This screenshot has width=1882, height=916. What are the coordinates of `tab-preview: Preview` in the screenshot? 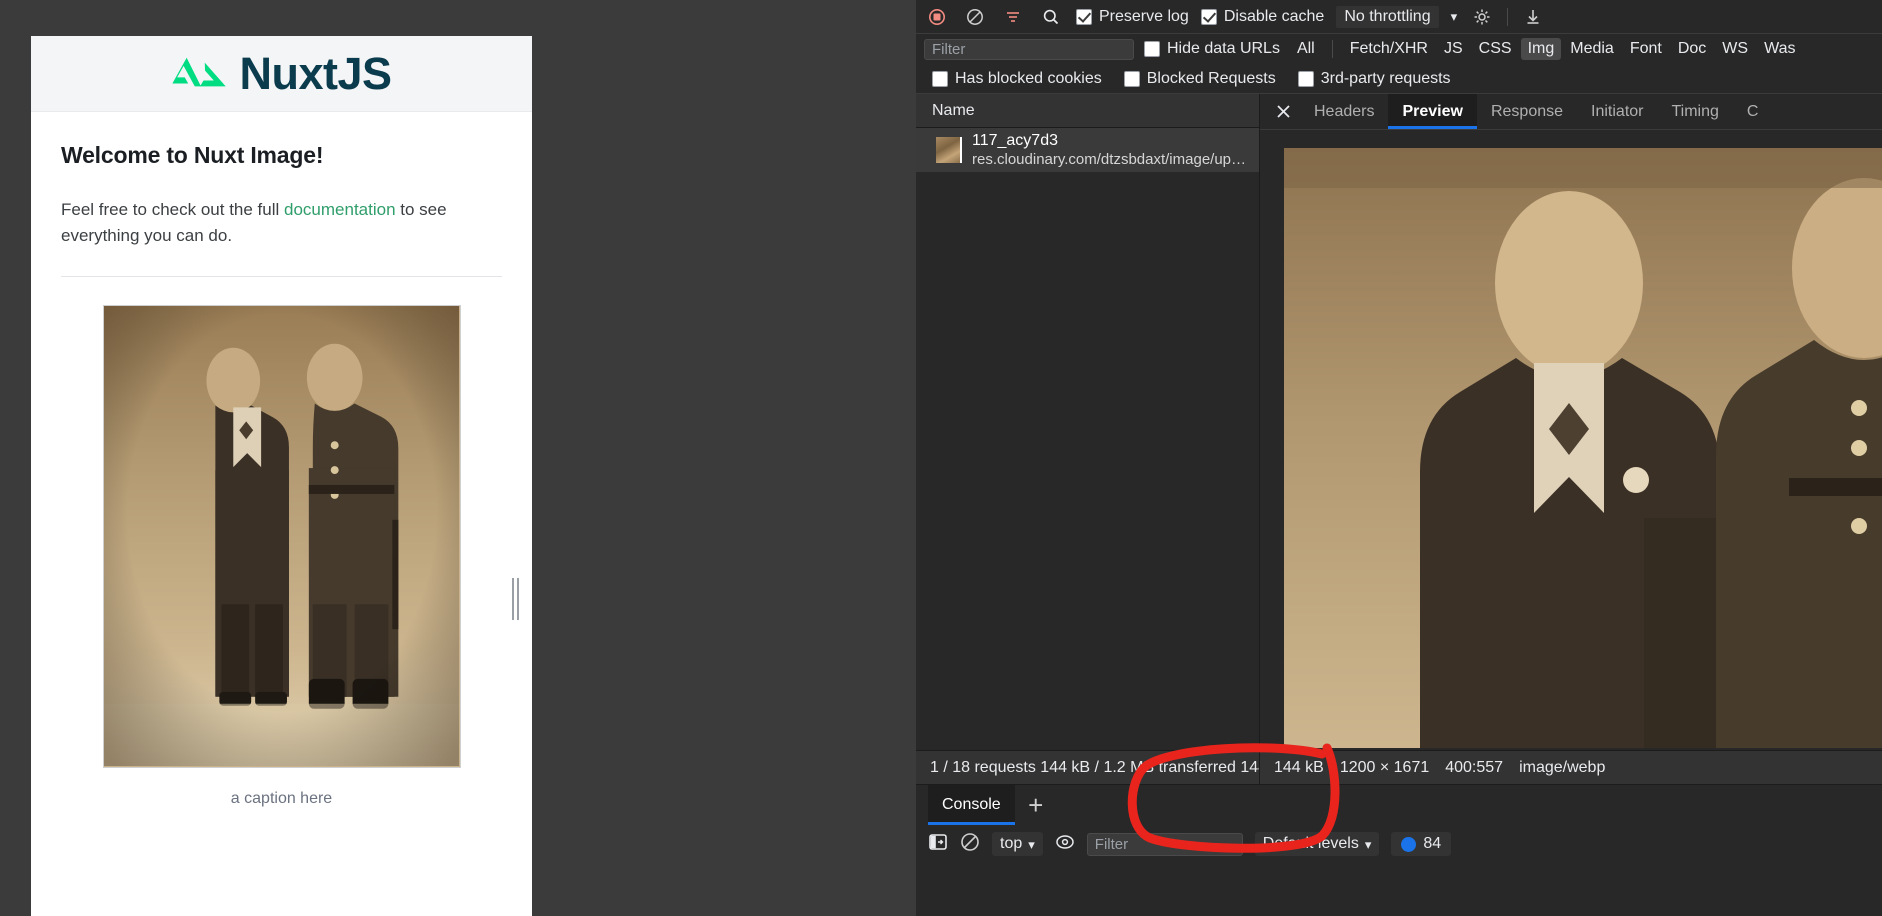 It's located at (1433, 111).